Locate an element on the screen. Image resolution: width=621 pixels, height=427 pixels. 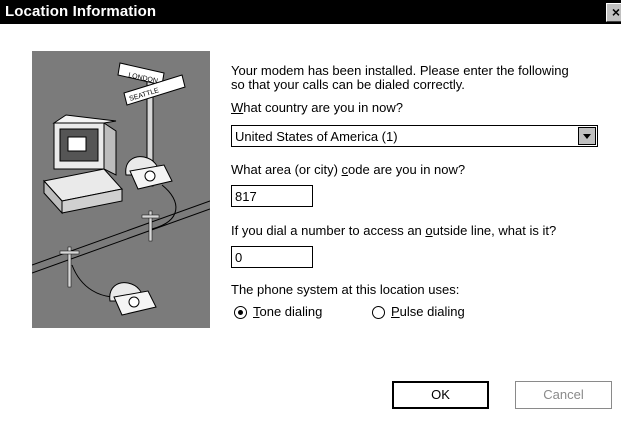
chevron-down-icon is located at coordinates (587, 136).